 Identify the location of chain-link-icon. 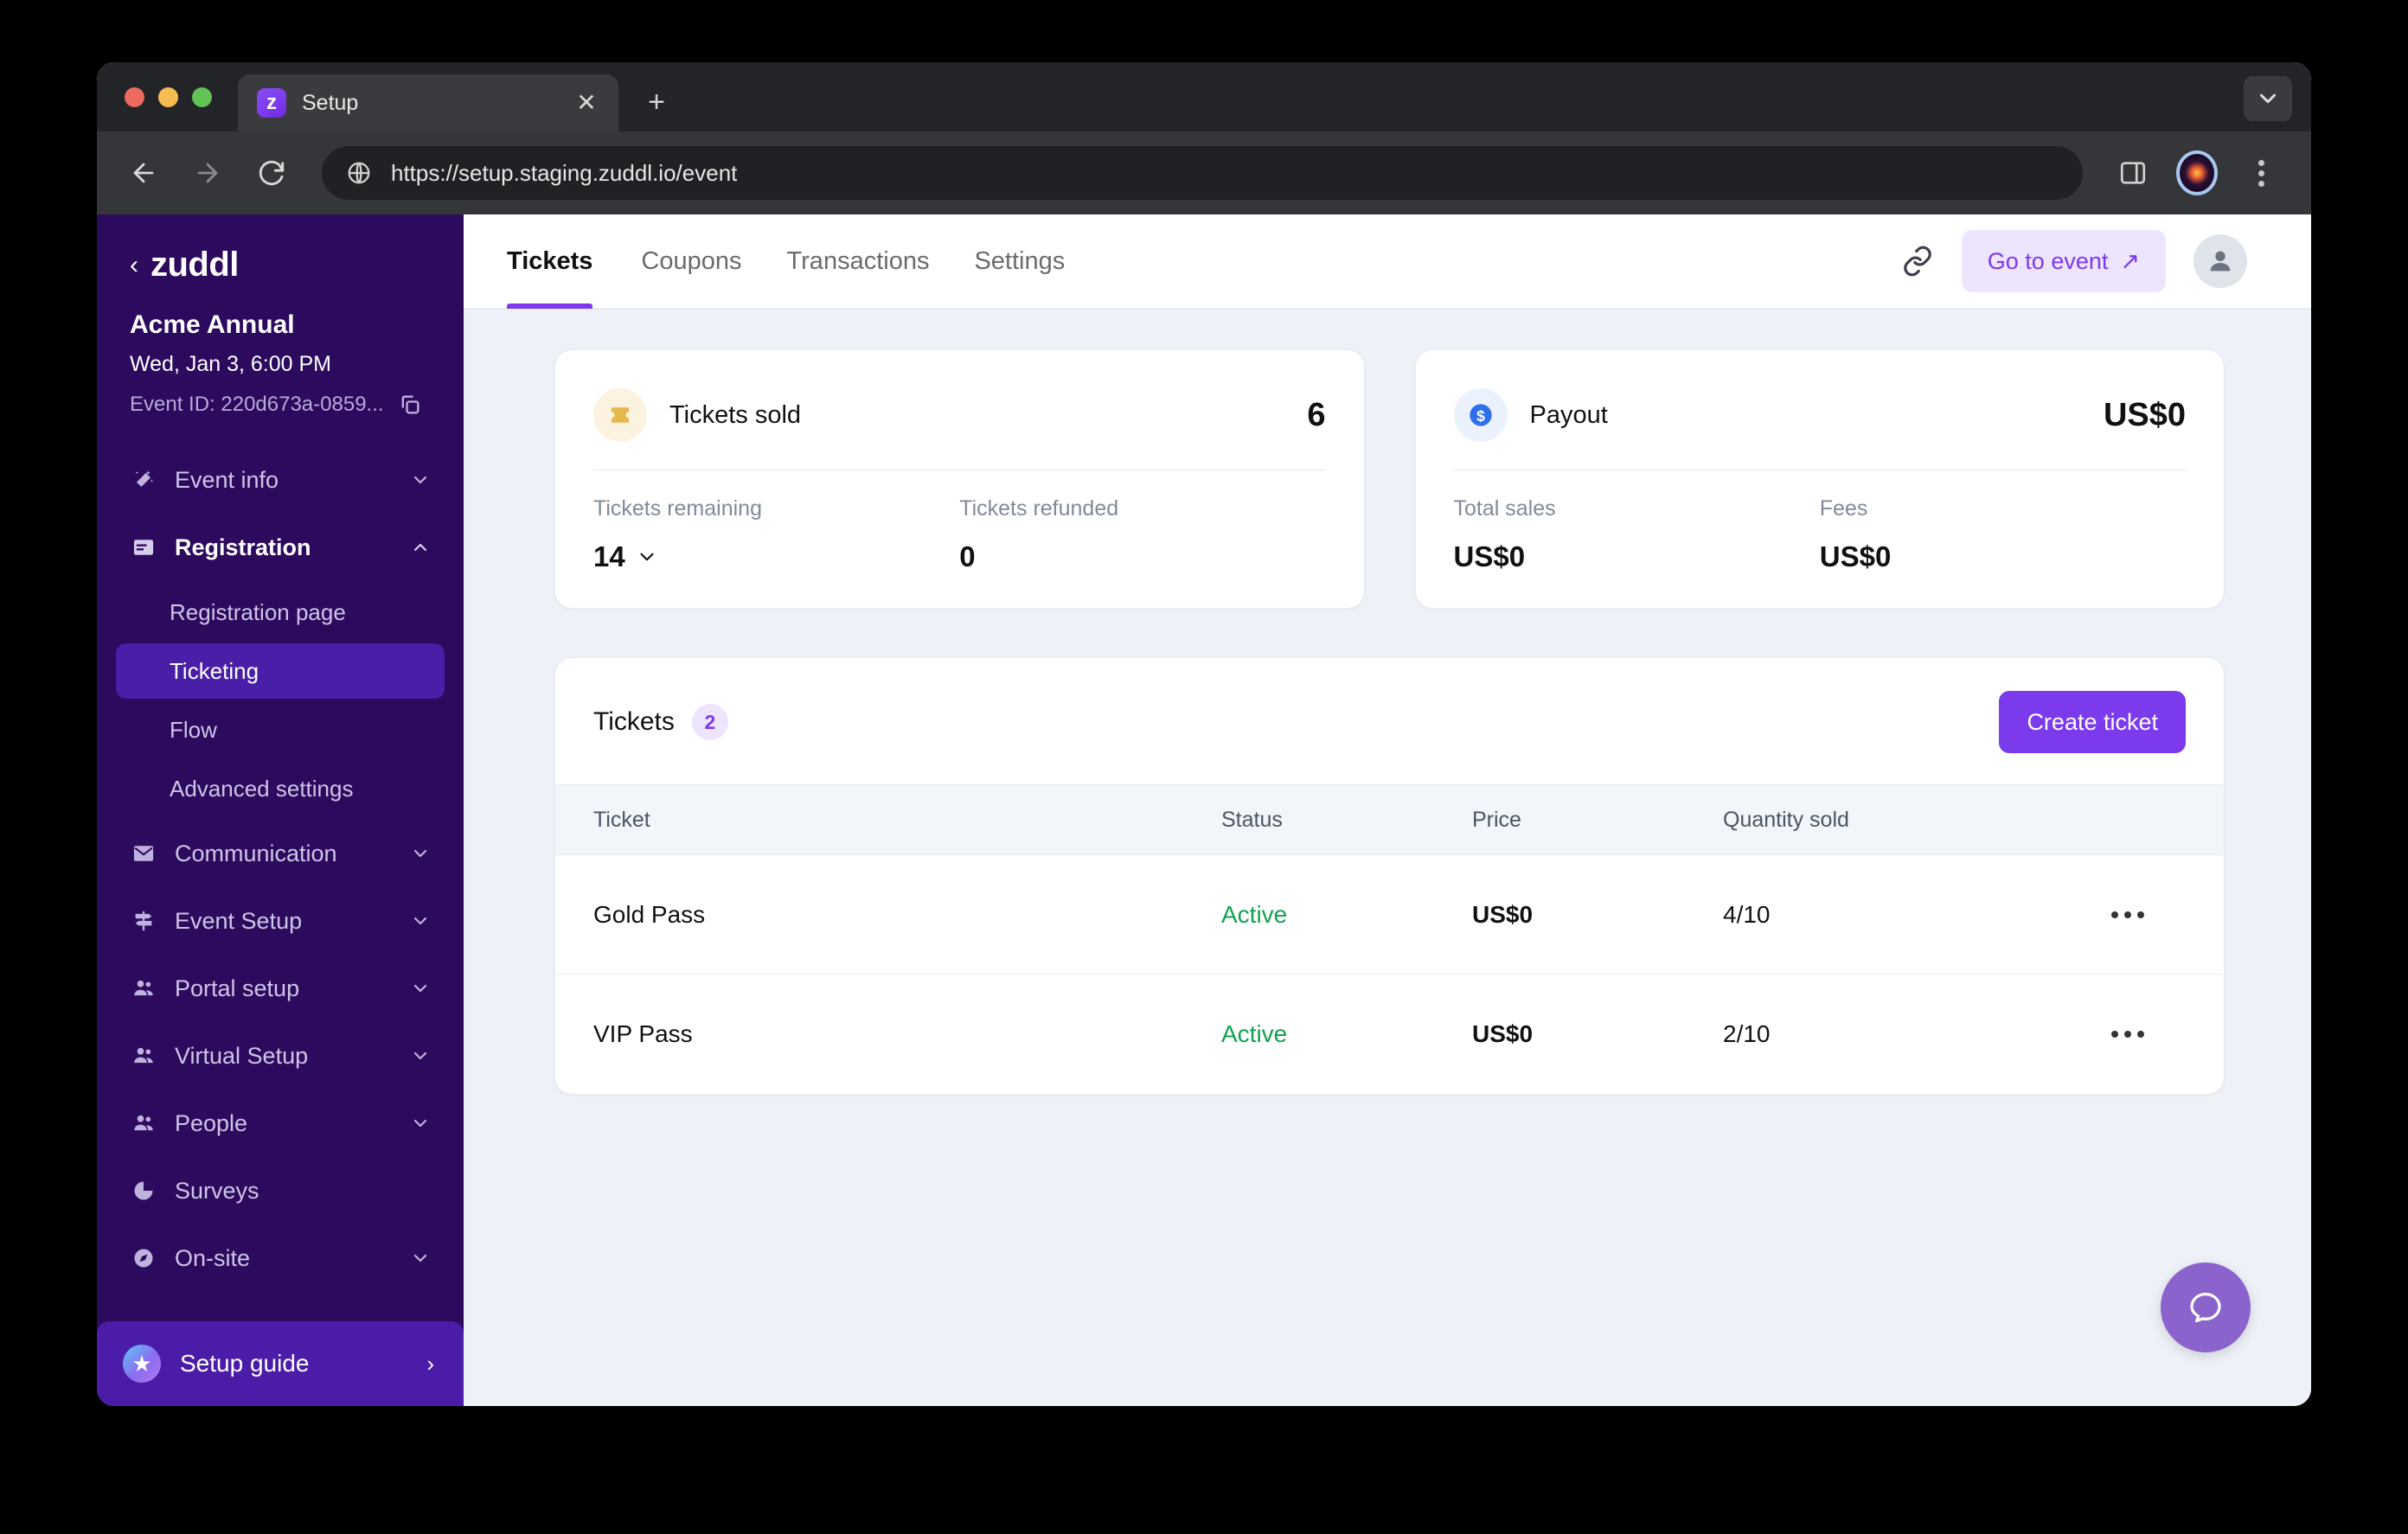
(1918, 261).